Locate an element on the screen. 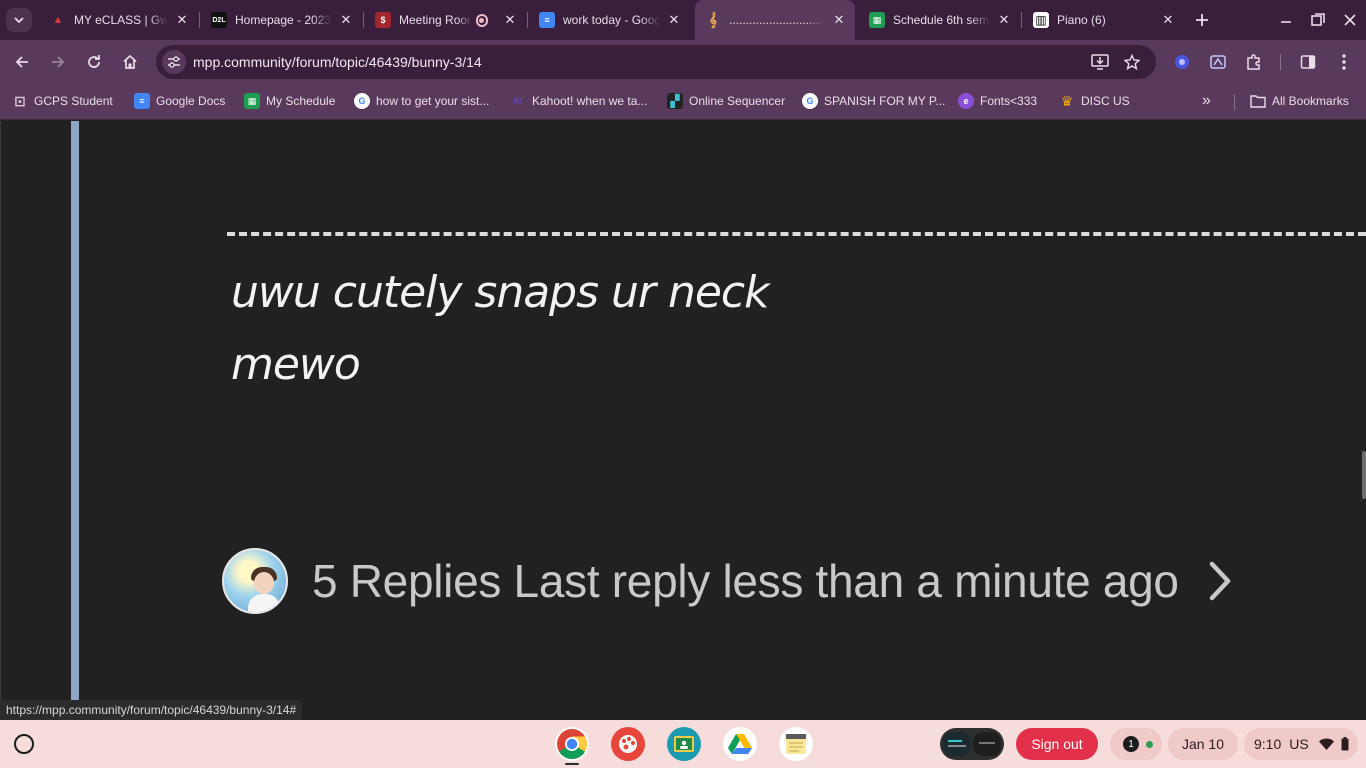  paint-app is located at coordinates (628, 744).